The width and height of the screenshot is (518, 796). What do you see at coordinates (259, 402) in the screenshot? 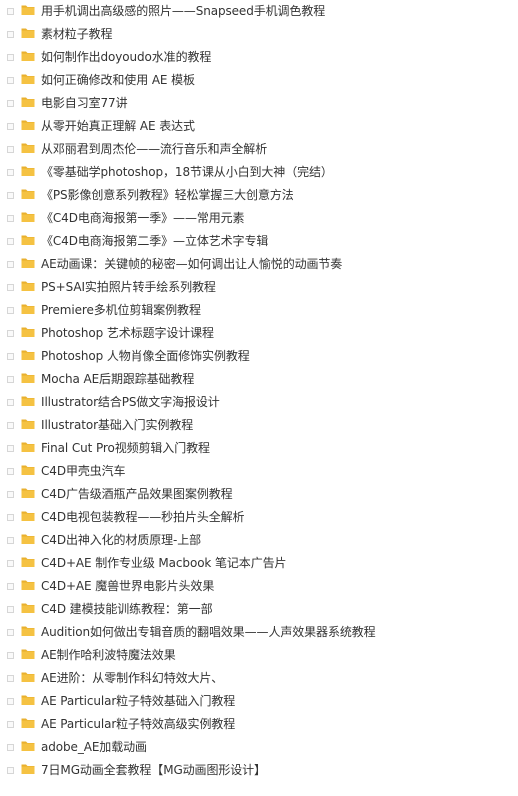
I see `list-item: Illustrator结合PS做文字海报设计` at bounding box center [259, 402].